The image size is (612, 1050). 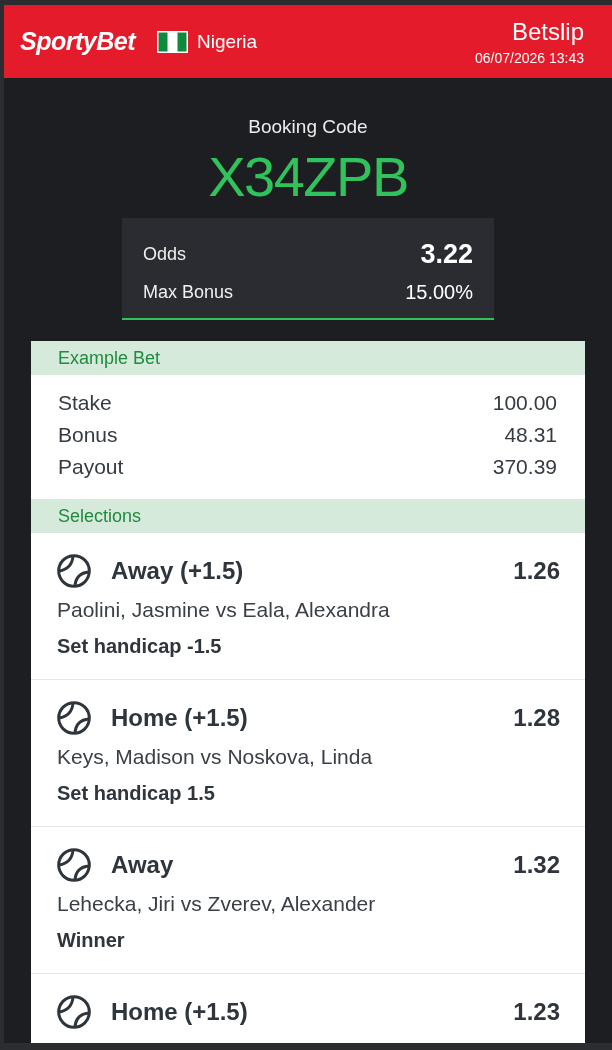 I want to click on country-label: Nigeria, so click(x=227, y=41).